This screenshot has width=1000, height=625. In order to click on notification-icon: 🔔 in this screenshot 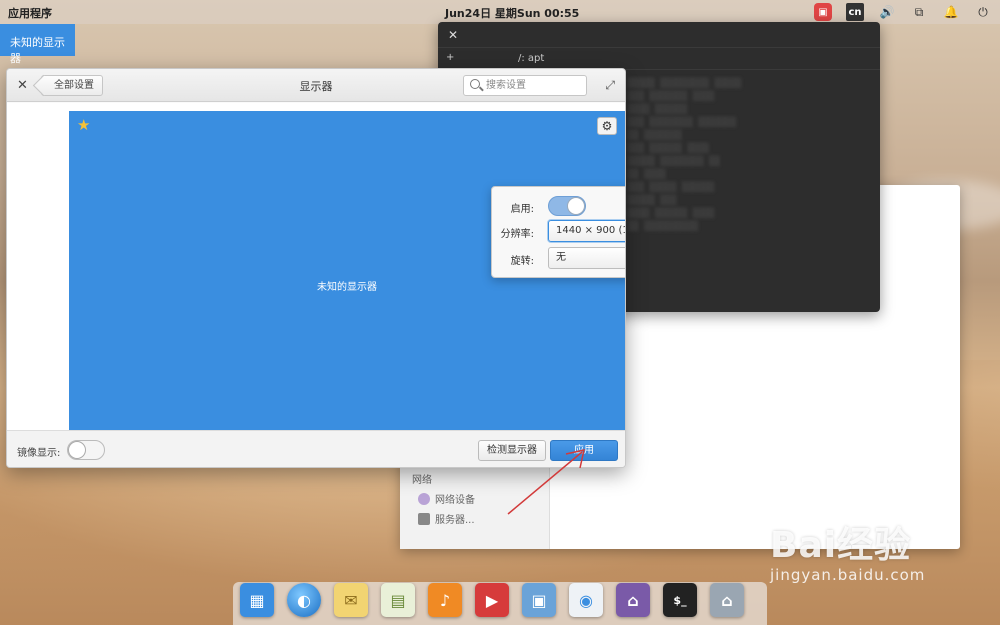, I will do `click(951, 12)`.